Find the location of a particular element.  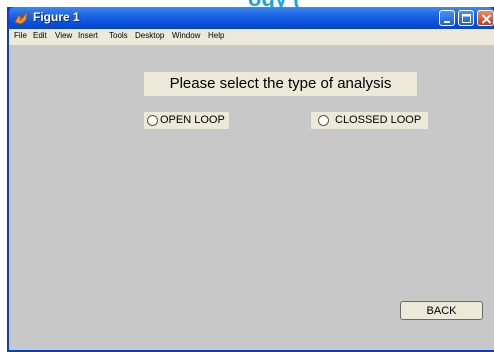

window-title: Figure 1 is located at coordinates (56, 17).